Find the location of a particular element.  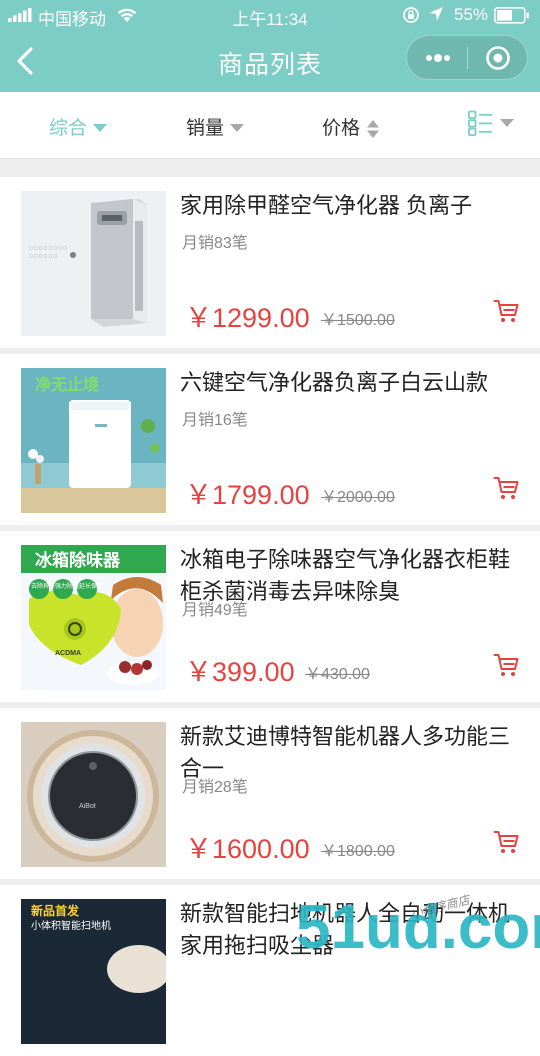

image-sub-text: 小体积智能扫地机 is located at coordinates (71, 925).